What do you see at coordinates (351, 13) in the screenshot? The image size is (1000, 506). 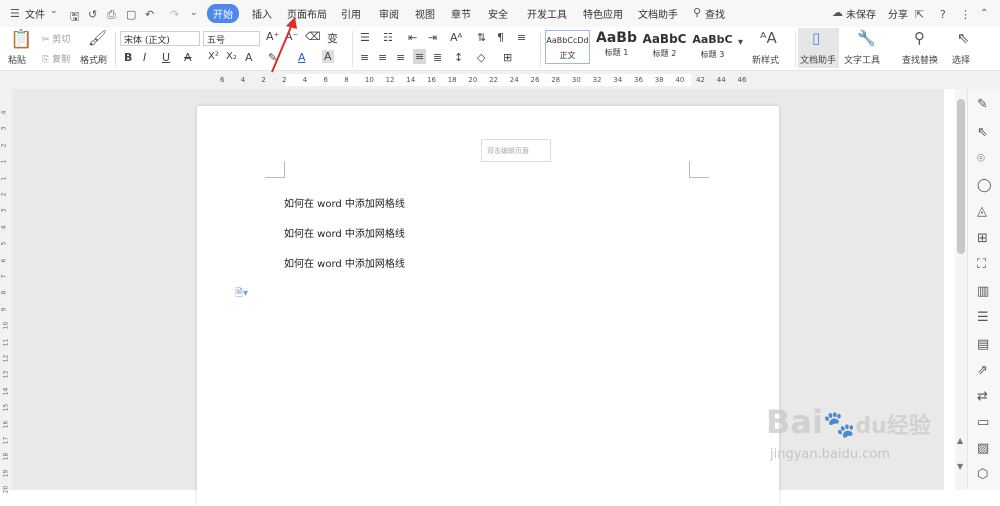 I see `tab-references: 引用` at bounding box center [351, 13].